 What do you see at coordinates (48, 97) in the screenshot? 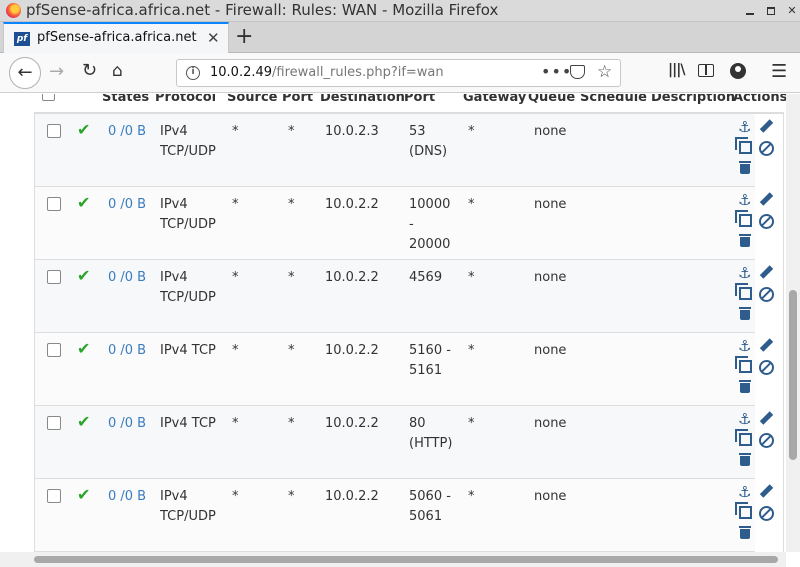
I see `select-all-checkbox` at bounding box center [48, 97].